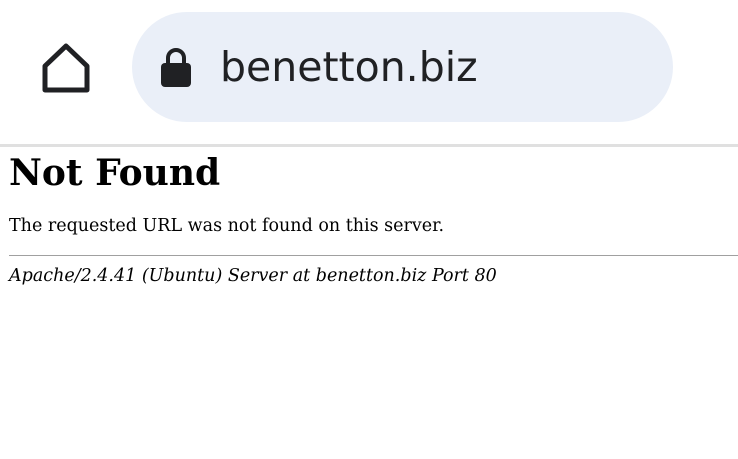  What do you see at coordinates (369, 145) in the screenshot?
I see `toolbar-divider` at bounding box center [369, 145].